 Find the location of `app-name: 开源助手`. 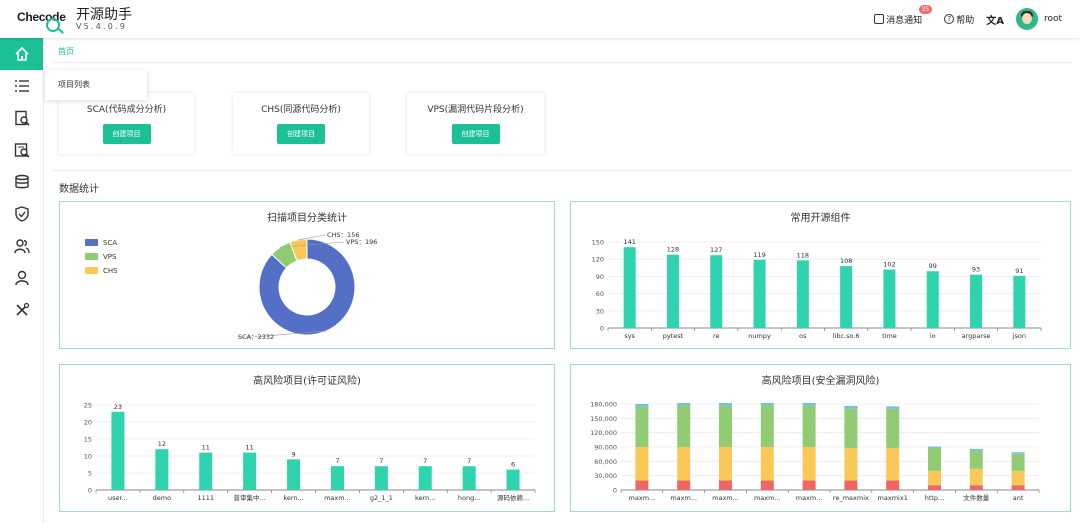

app-name: 开源助手 is located at coordinates (104, 15).